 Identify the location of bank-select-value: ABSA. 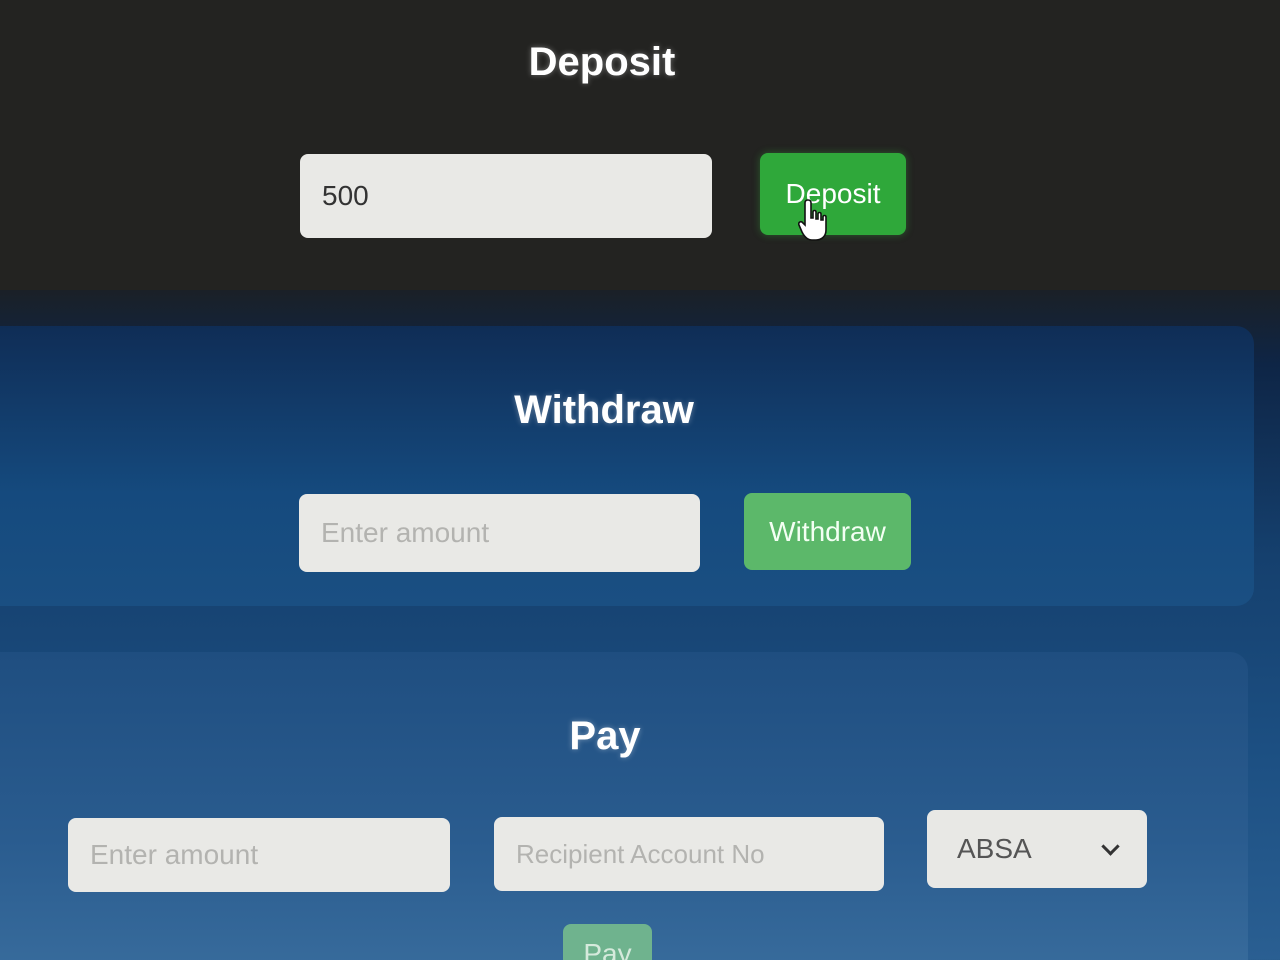
(994, 848).